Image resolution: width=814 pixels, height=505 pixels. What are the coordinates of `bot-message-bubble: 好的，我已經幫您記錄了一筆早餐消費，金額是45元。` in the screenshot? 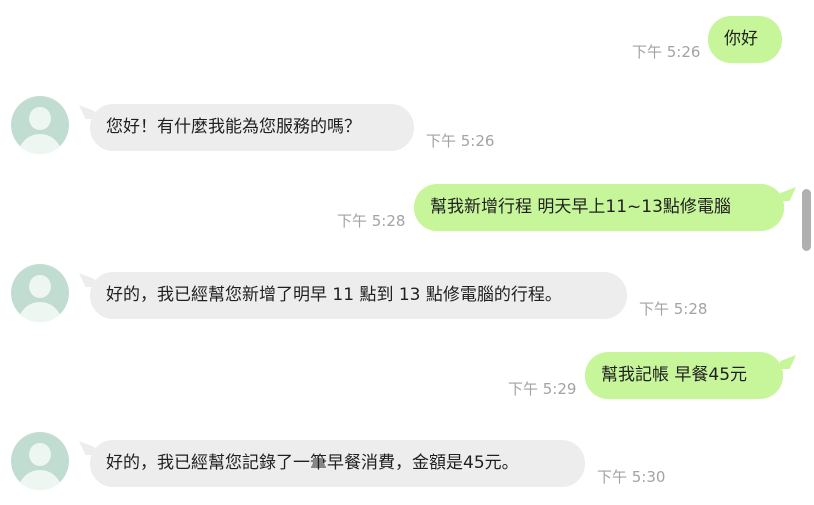 It's located at (337, 463).